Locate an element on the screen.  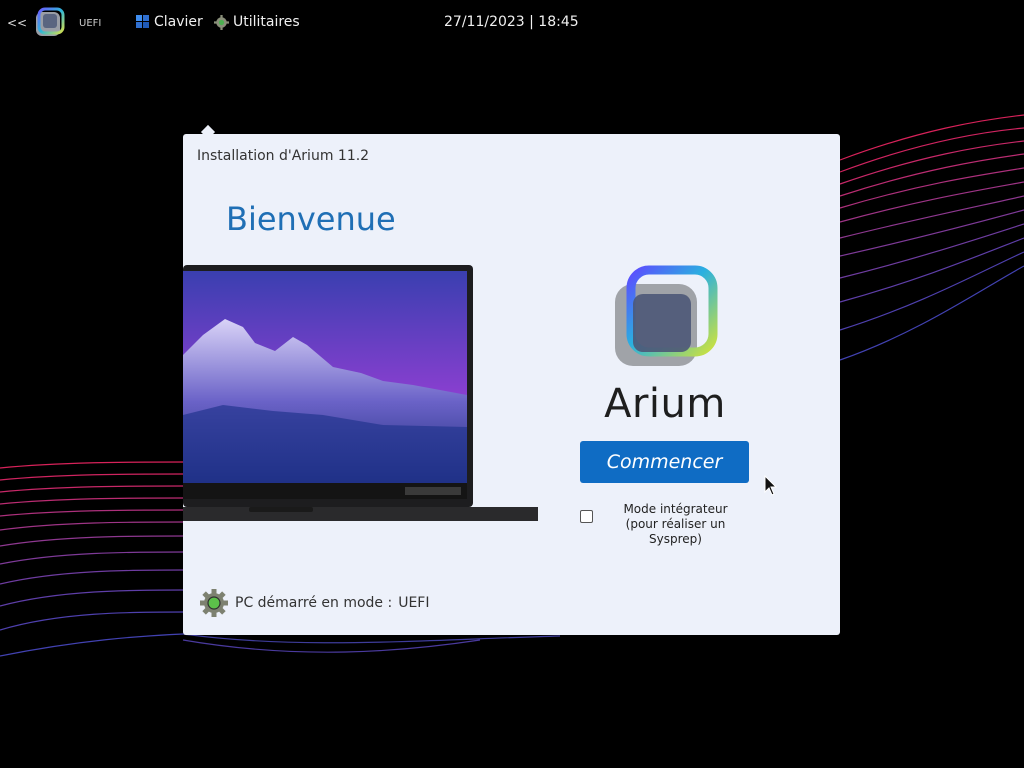
boot-mode-value: UEFI is located at coordinates (414, 603).